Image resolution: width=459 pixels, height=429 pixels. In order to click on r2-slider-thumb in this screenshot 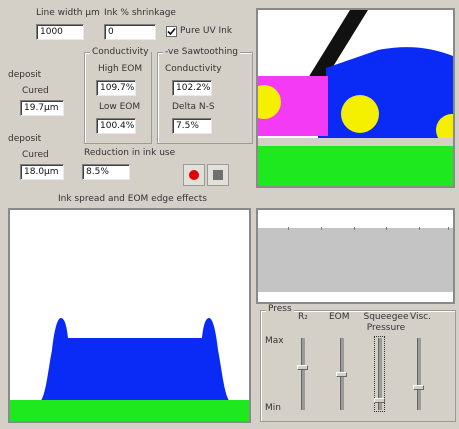, I will do `click(302, 367)`.